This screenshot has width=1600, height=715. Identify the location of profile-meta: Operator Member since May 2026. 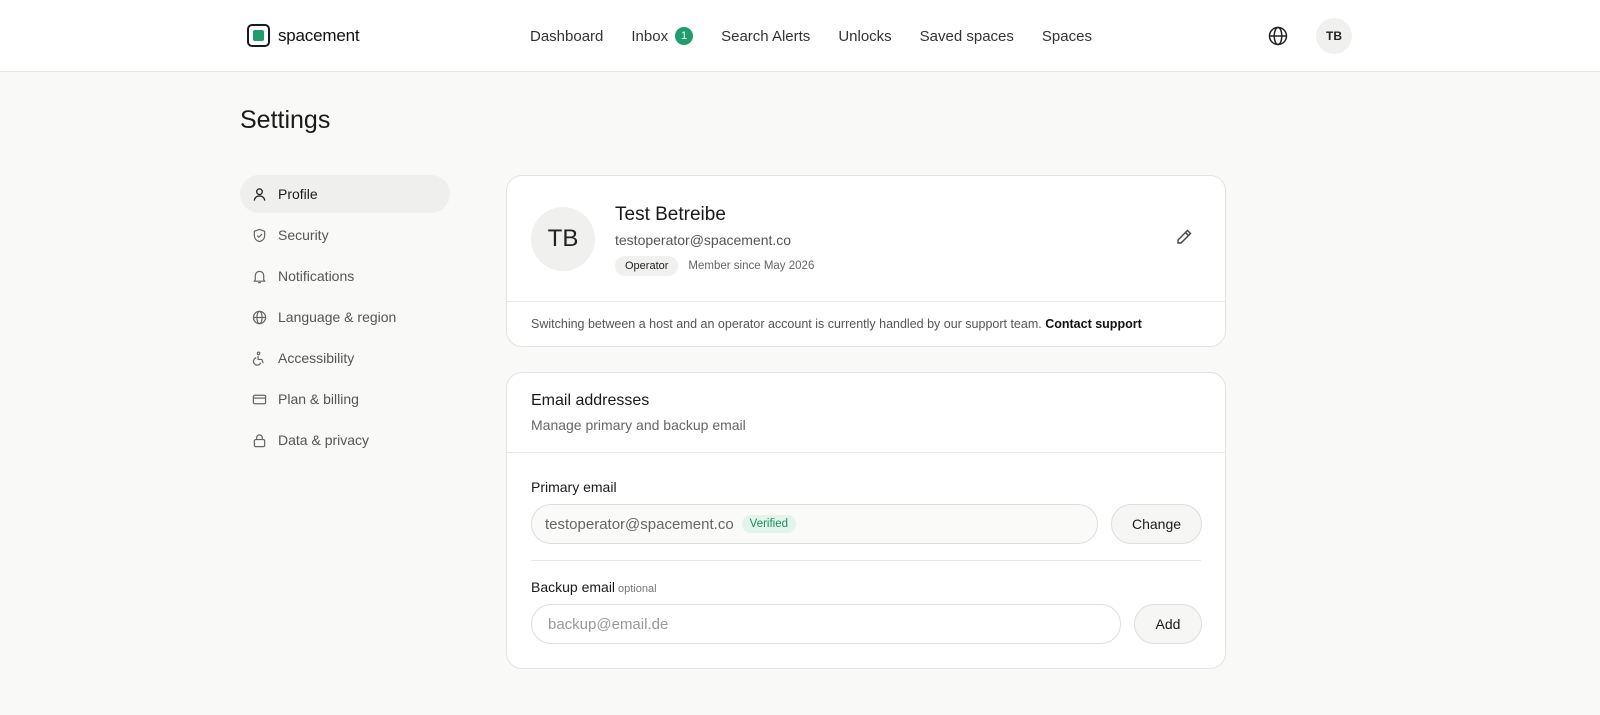
(714, 266).